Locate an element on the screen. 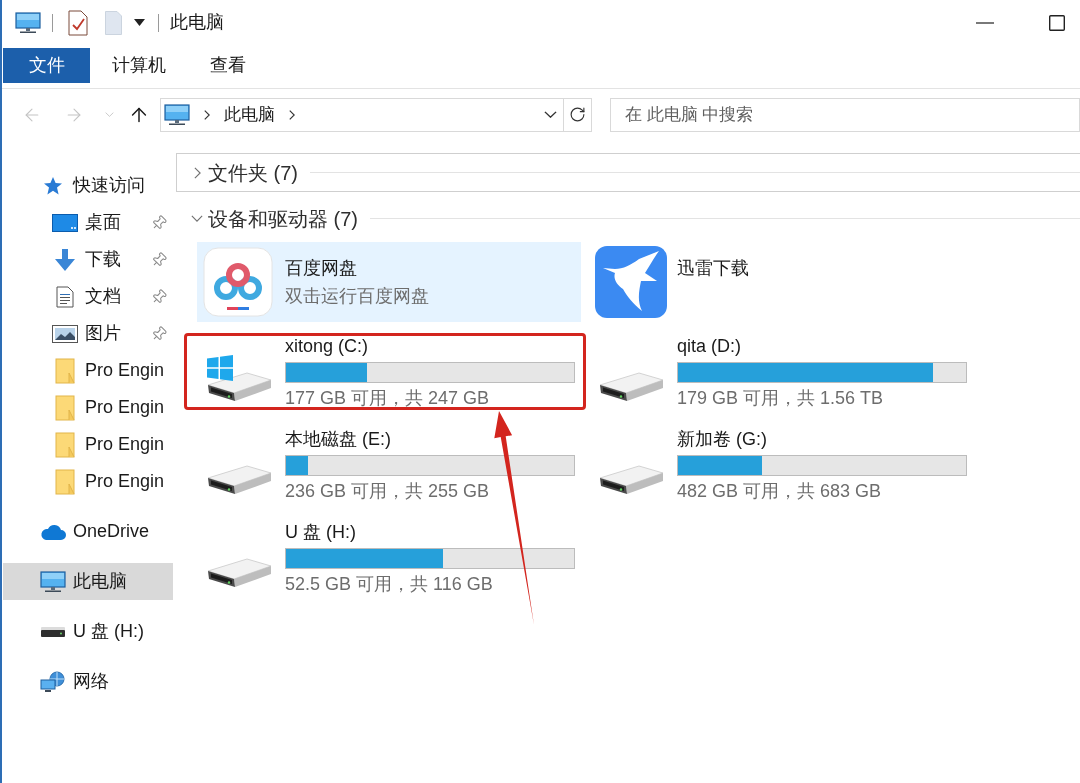 The width and height of the screenshot is (1080, 783). picture-icon is located at coordinates (65, 333).